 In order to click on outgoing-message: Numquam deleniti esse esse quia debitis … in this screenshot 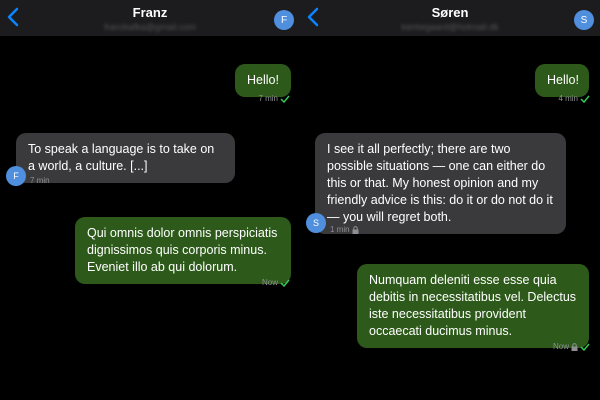, I will do `click(473, 306)`.